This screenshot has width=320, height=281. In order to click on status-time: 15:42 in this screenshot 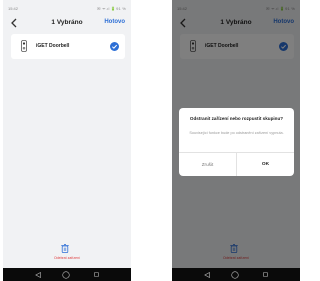, I will do `click(13, 8)`.